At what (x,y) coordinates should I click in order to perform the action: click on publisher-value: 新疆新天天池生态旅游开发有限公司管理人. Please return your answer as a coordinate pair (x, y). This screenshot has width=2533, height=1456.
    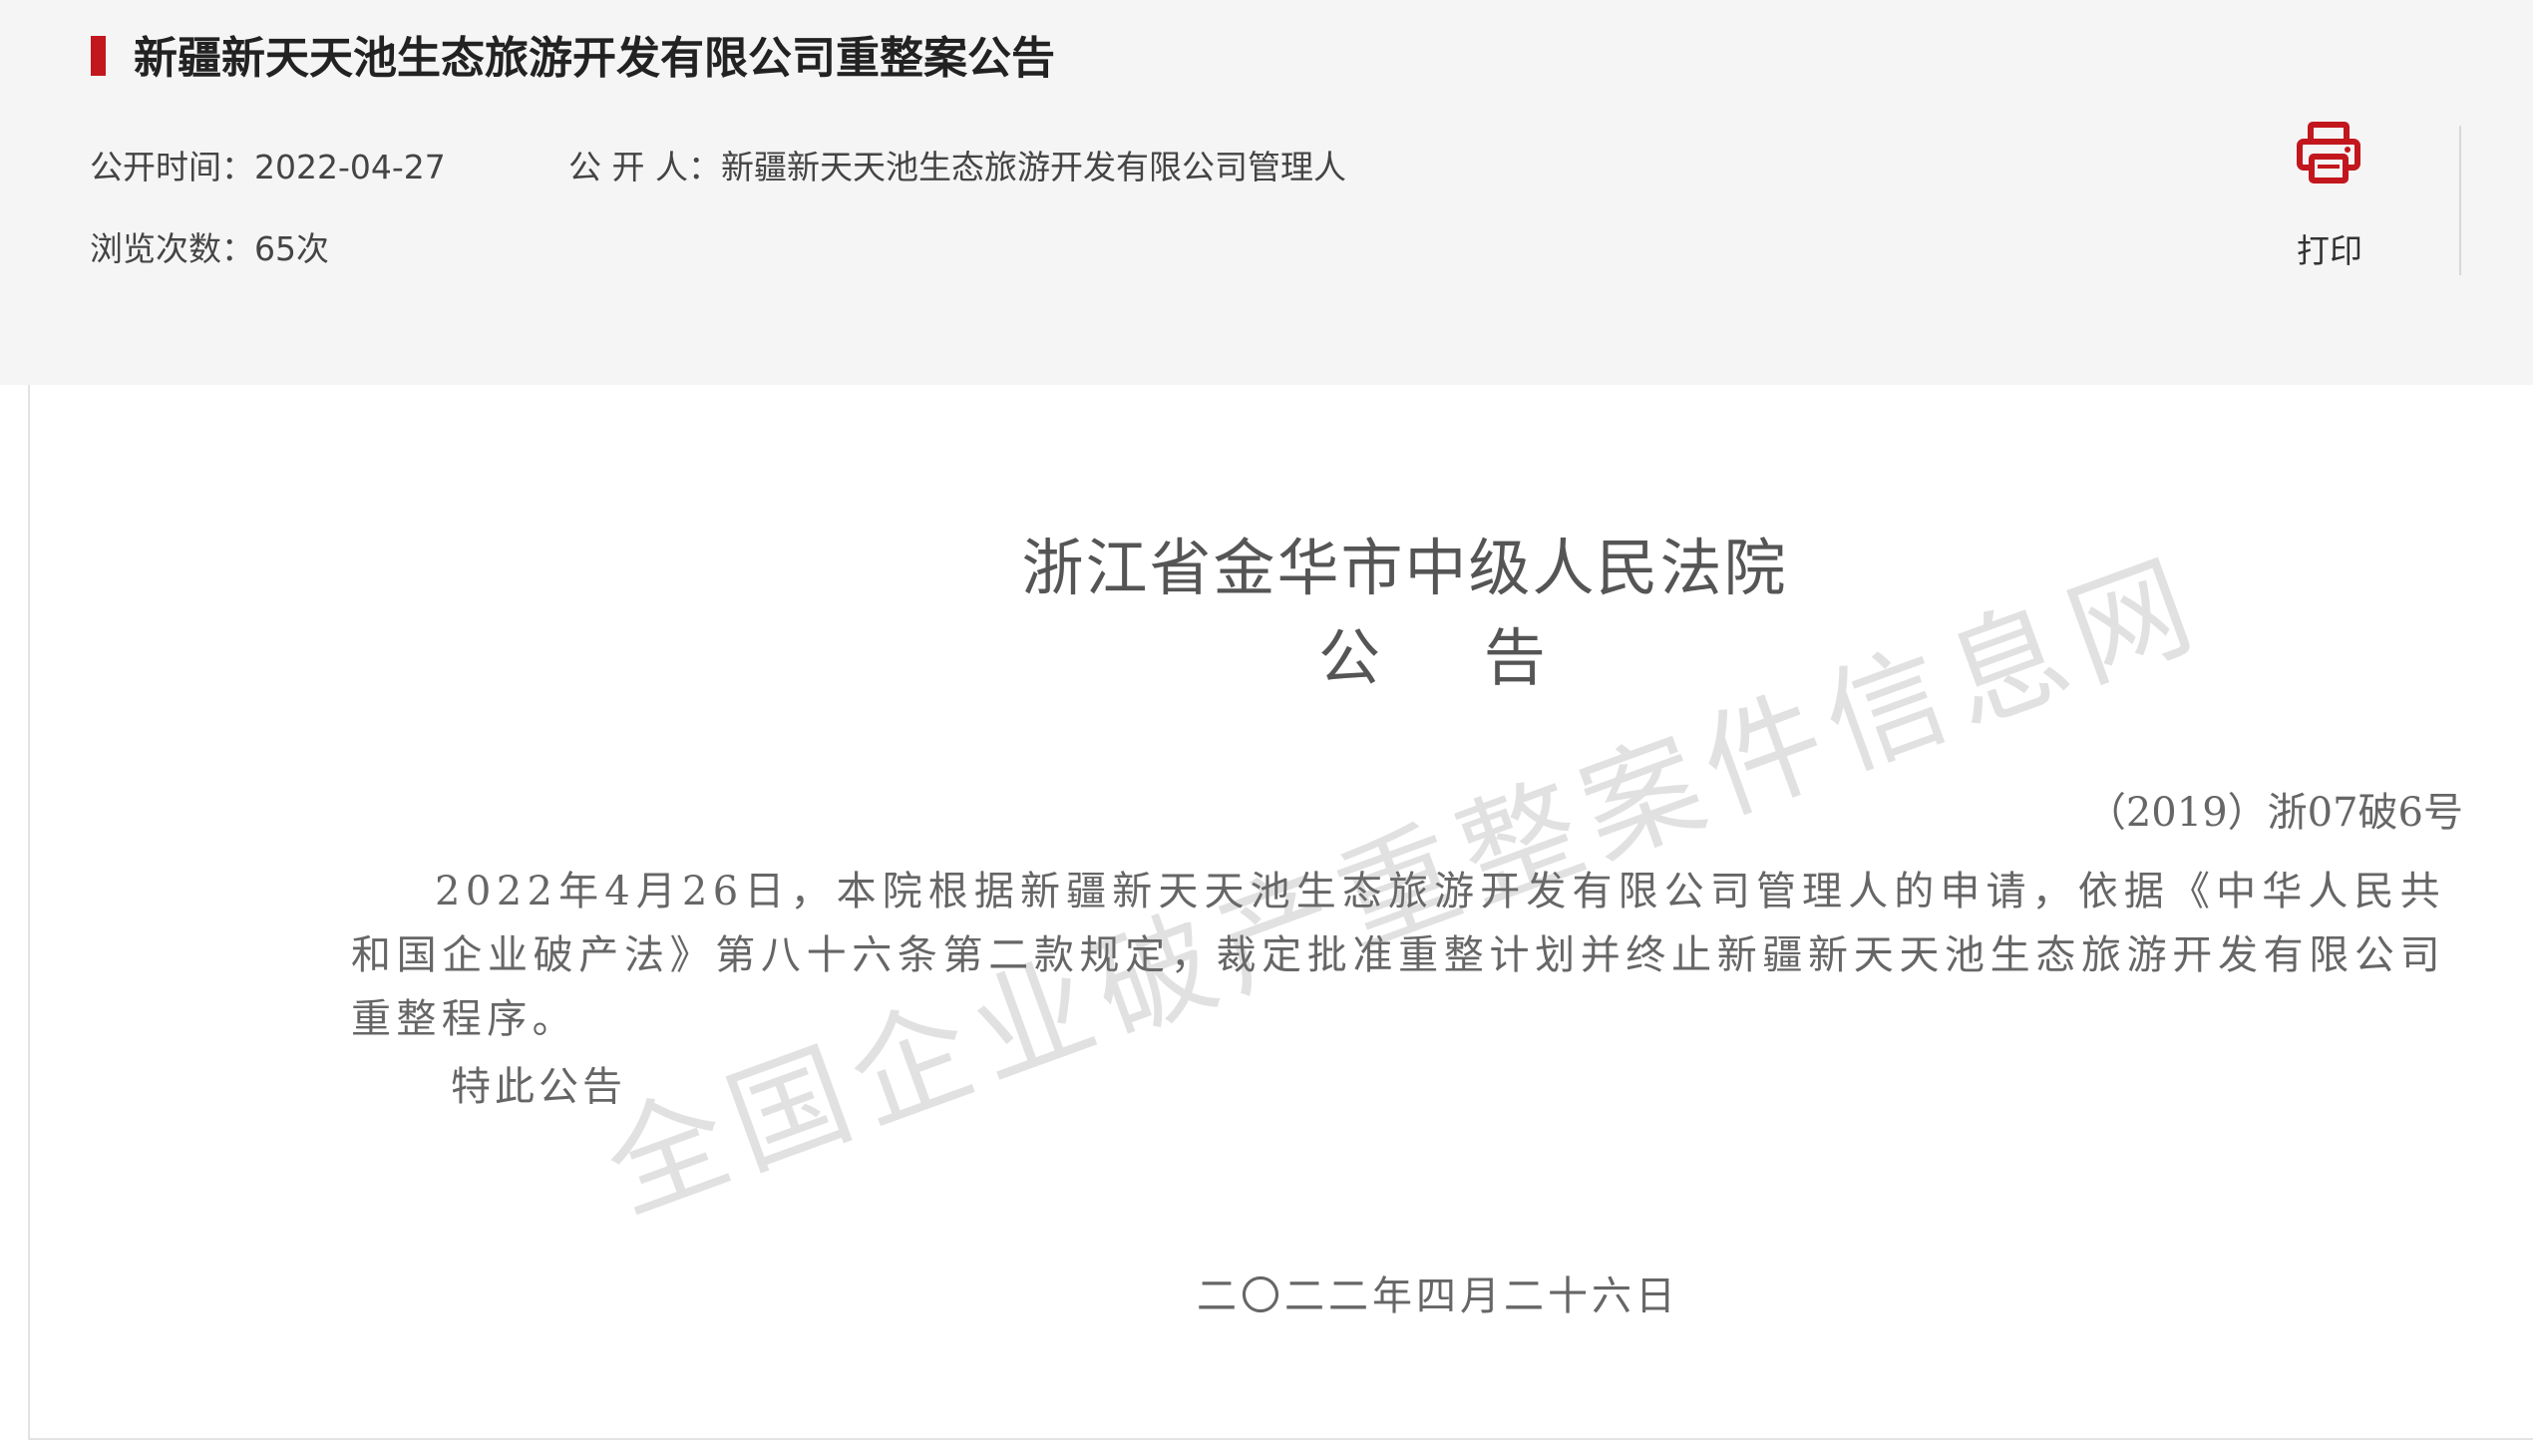
    Looking at the image, I should click on (1033, 167).